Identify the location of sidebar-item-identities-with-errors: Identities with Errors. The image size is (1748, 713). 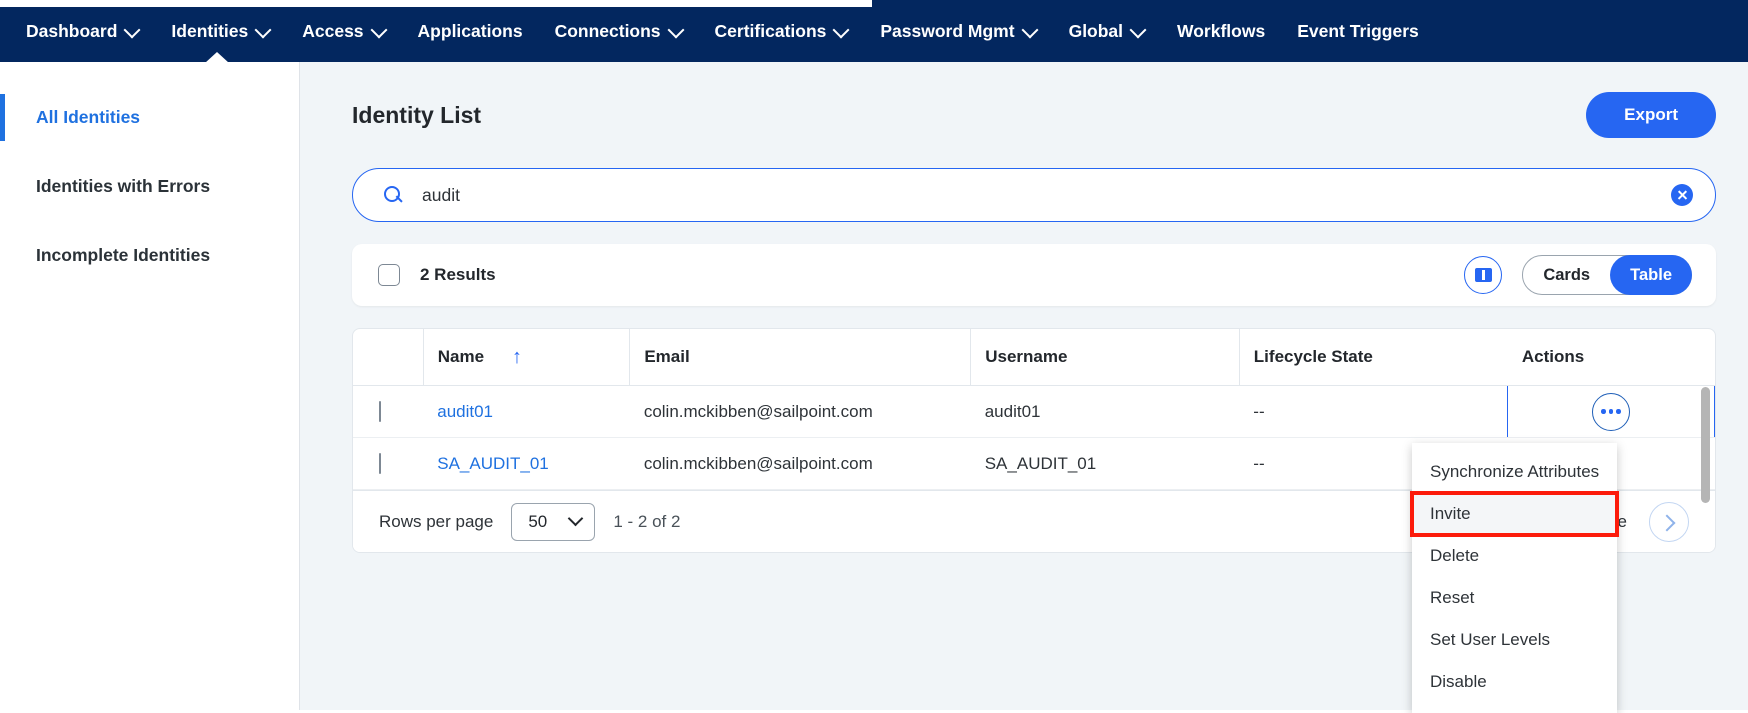
(149, 186).